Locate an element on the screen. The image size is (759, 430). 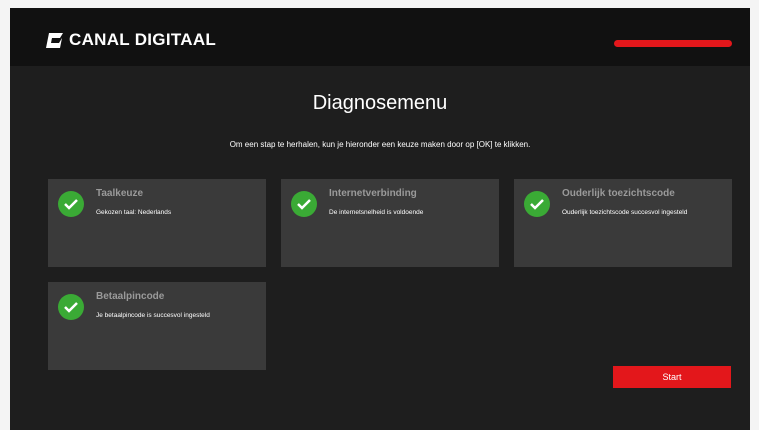
tile-description: Gekozen taal: Nederlands is located at coordinates (134, 212).